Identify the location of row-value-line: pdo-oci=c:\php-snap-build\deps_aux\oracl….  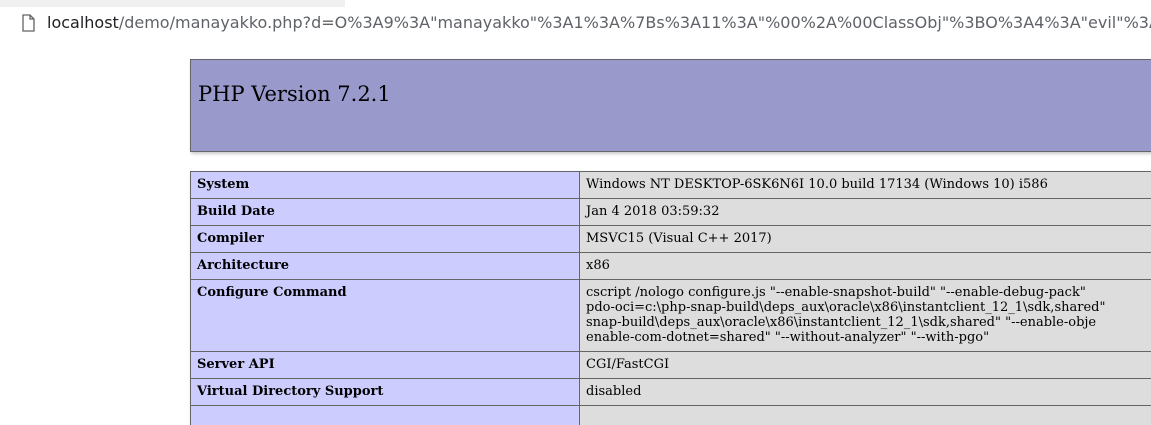
(846, 307).